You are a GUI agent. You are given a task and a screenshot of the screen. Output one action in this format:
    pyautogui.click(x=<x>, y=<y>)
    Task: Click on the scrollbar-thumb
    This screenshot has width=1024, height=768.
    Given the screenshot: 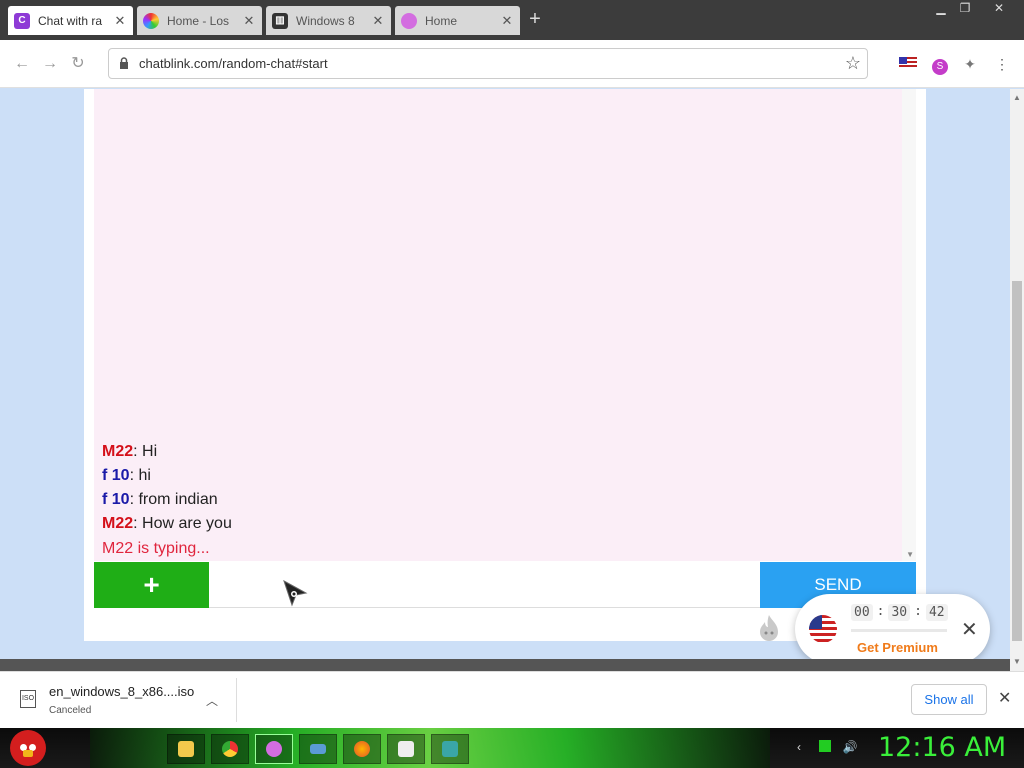 What is the action you would take?
    pyautogui.click(x=1017, y=461)
    